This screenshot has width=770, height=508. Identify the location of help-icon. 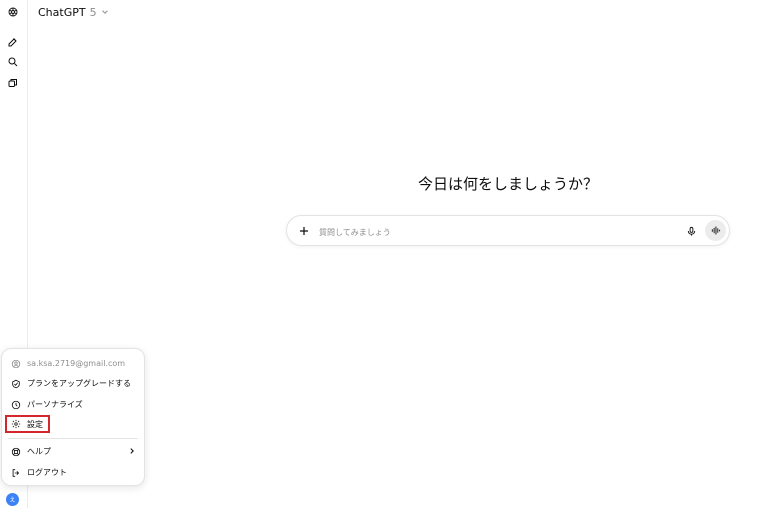
(16, 452).